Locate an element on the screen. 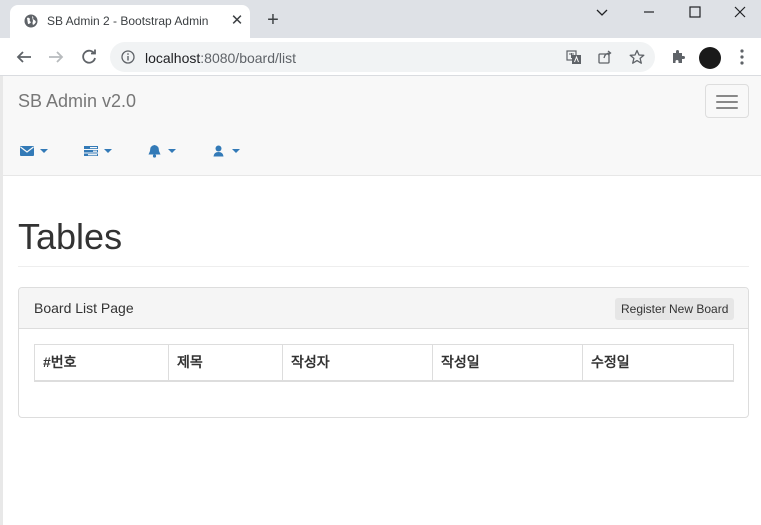 This screenshot has width=761, height=525. extensions-puzzle-icon is located at coordinates (678, 57).